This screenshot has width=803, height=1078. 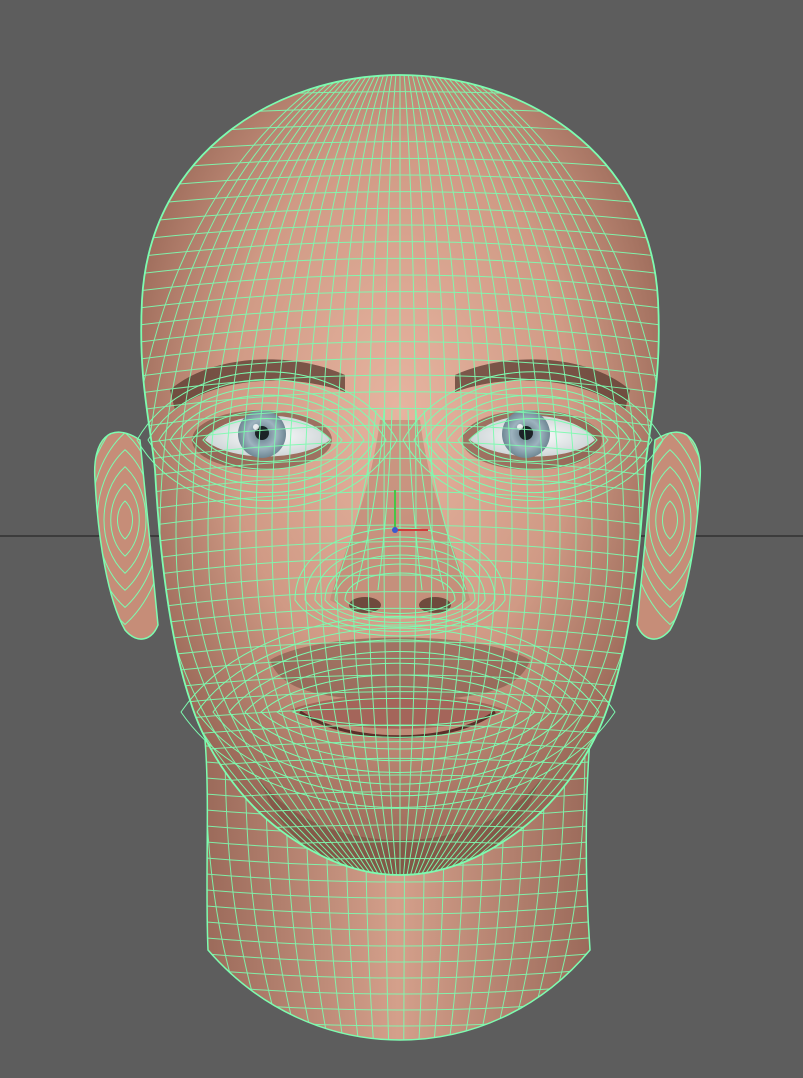 What do you see at coordinates (395, 530) in the screenshot?
I see `z-axis-handle` at bounding box center [395, 530].